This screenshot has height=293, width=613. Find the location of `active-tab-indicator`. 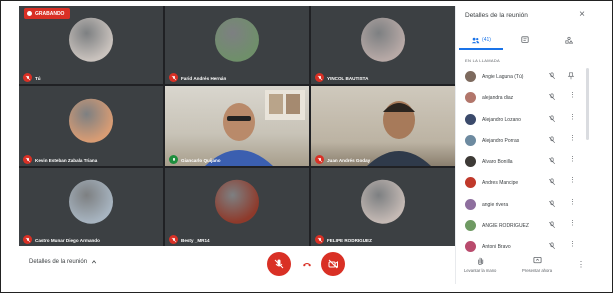

active-tab-indicator is located at coordinates (481, 49).